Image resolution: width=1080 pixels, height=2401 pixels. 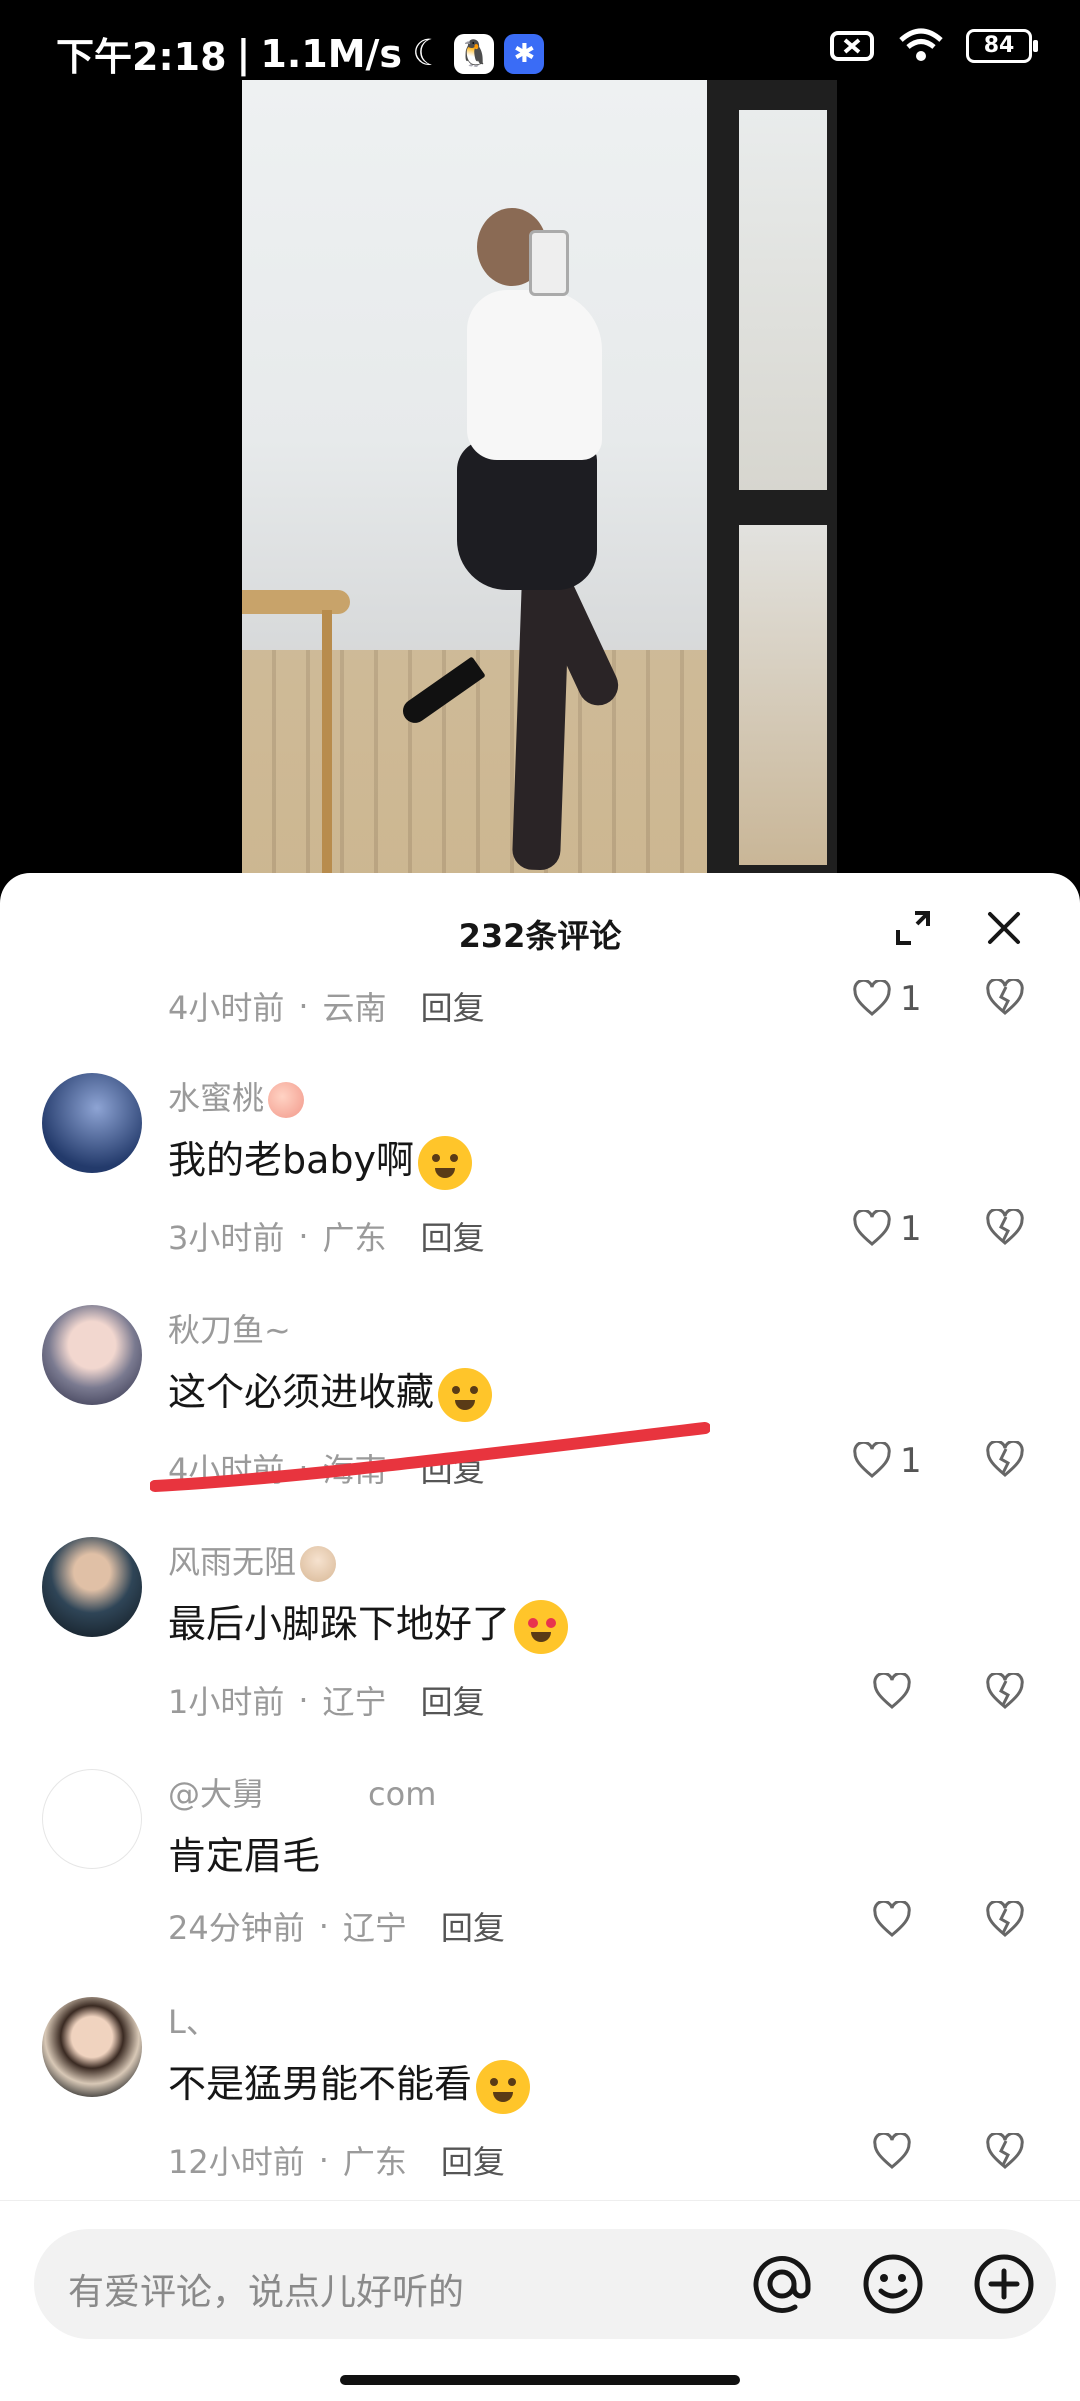 I want to click on comment-text-content: 最后小脚跺下地好了, so click(x=339, y=1624).